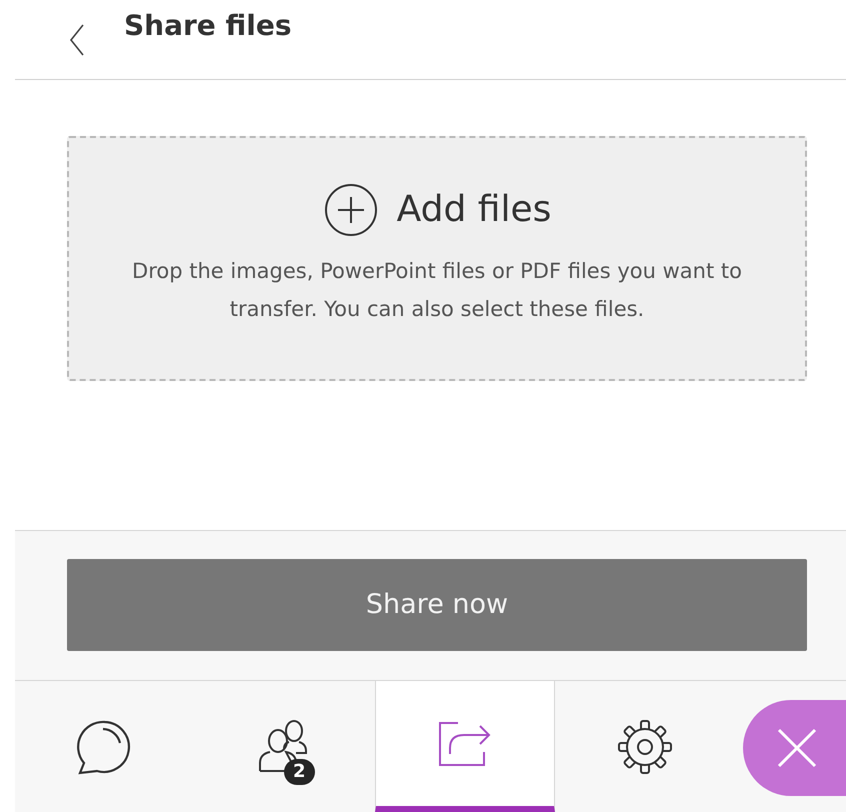 This screenshot has height=812, width=846. What do you see at coordinates (437, 290) in the screenshot?
I see `drop-hint: Drop the images, PowerPoint files or PDF files you want to transfer. You can also select these files.` at bounding box center [437, 290].